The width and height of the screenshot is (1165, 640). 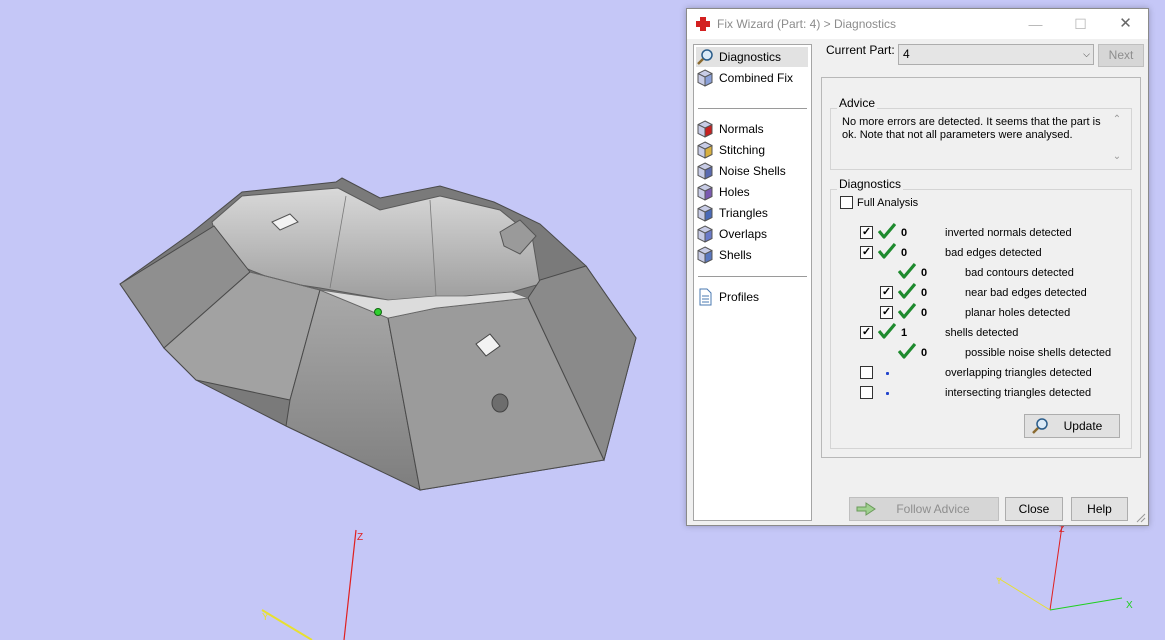 What do you see at coordinates (1083, 426) in the screenshot?
I see `update-label: Update` at bounding box center [1083, 426].